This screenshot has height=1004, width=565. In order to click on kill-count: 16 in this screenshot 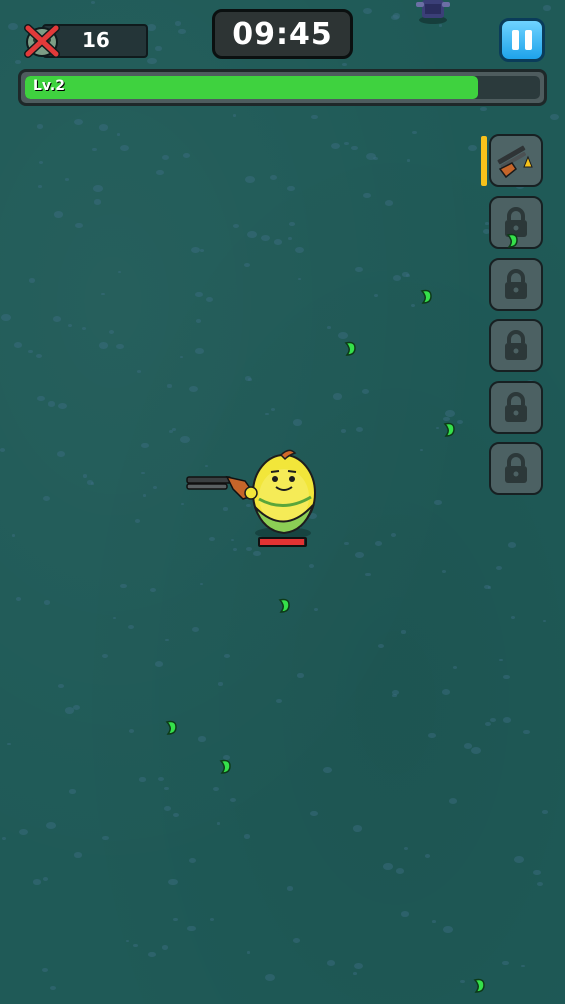, I will do `click(96, 40)`.